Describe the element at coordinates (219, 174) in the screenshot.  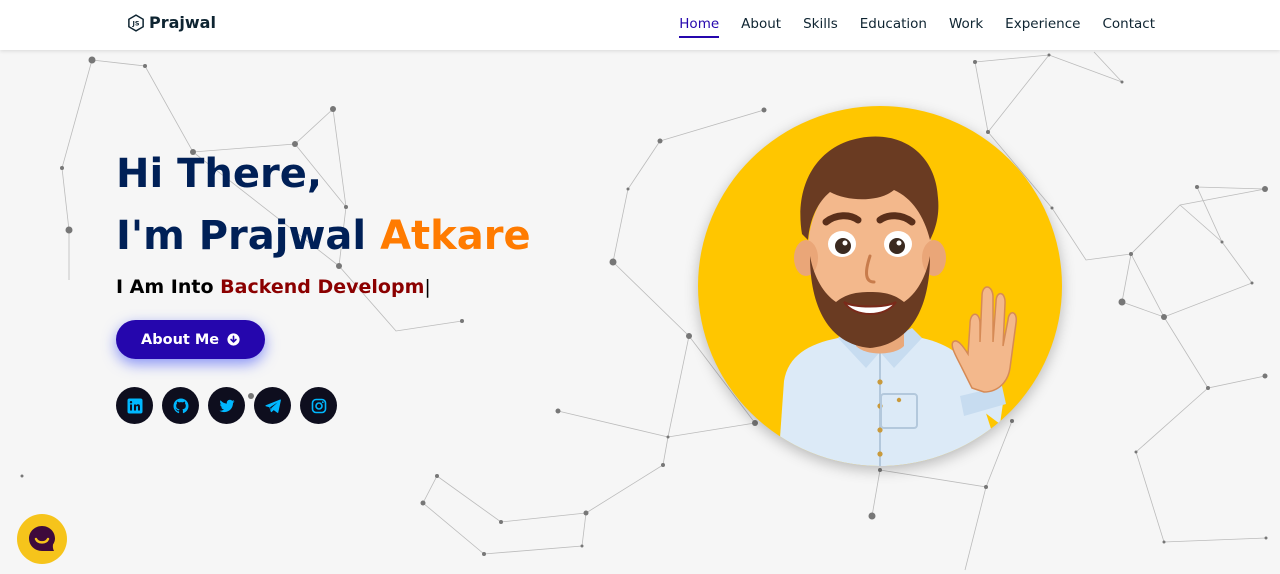
I see `hero-greeting: Hi There,` at that location.